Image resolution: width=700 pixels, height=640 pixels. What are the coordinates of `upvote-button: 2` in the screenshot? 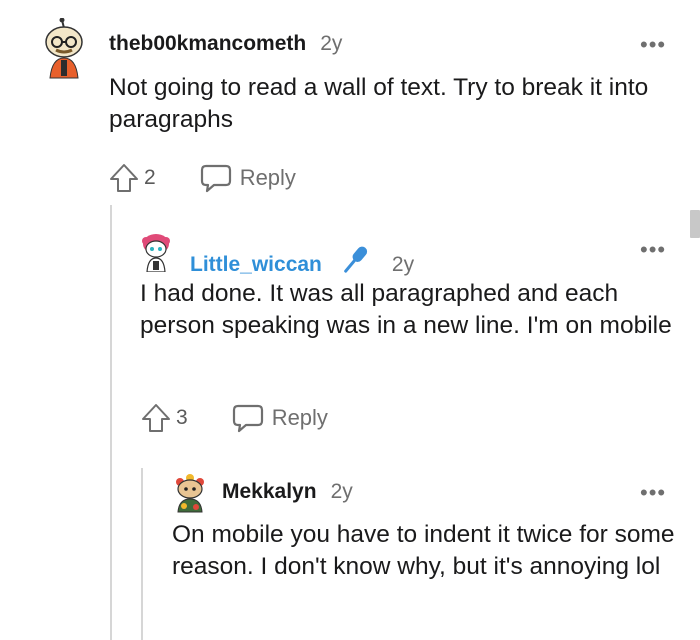 It's located at (132, 178).